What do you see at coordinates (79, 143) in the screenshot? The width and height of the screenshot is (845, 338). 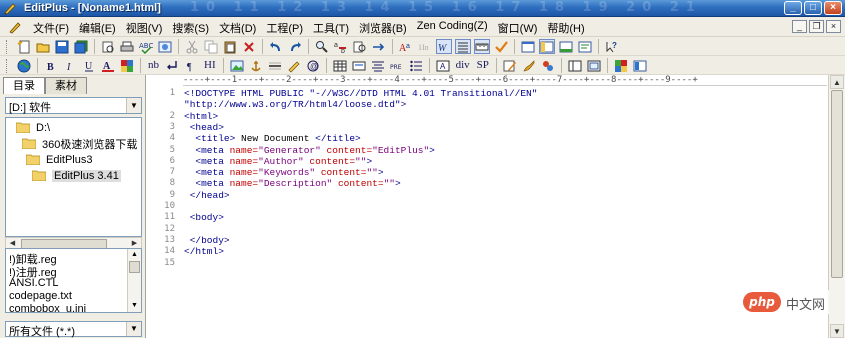 I see `tree-item: 360极速浏览器下载` at bounding box center [79, 143].